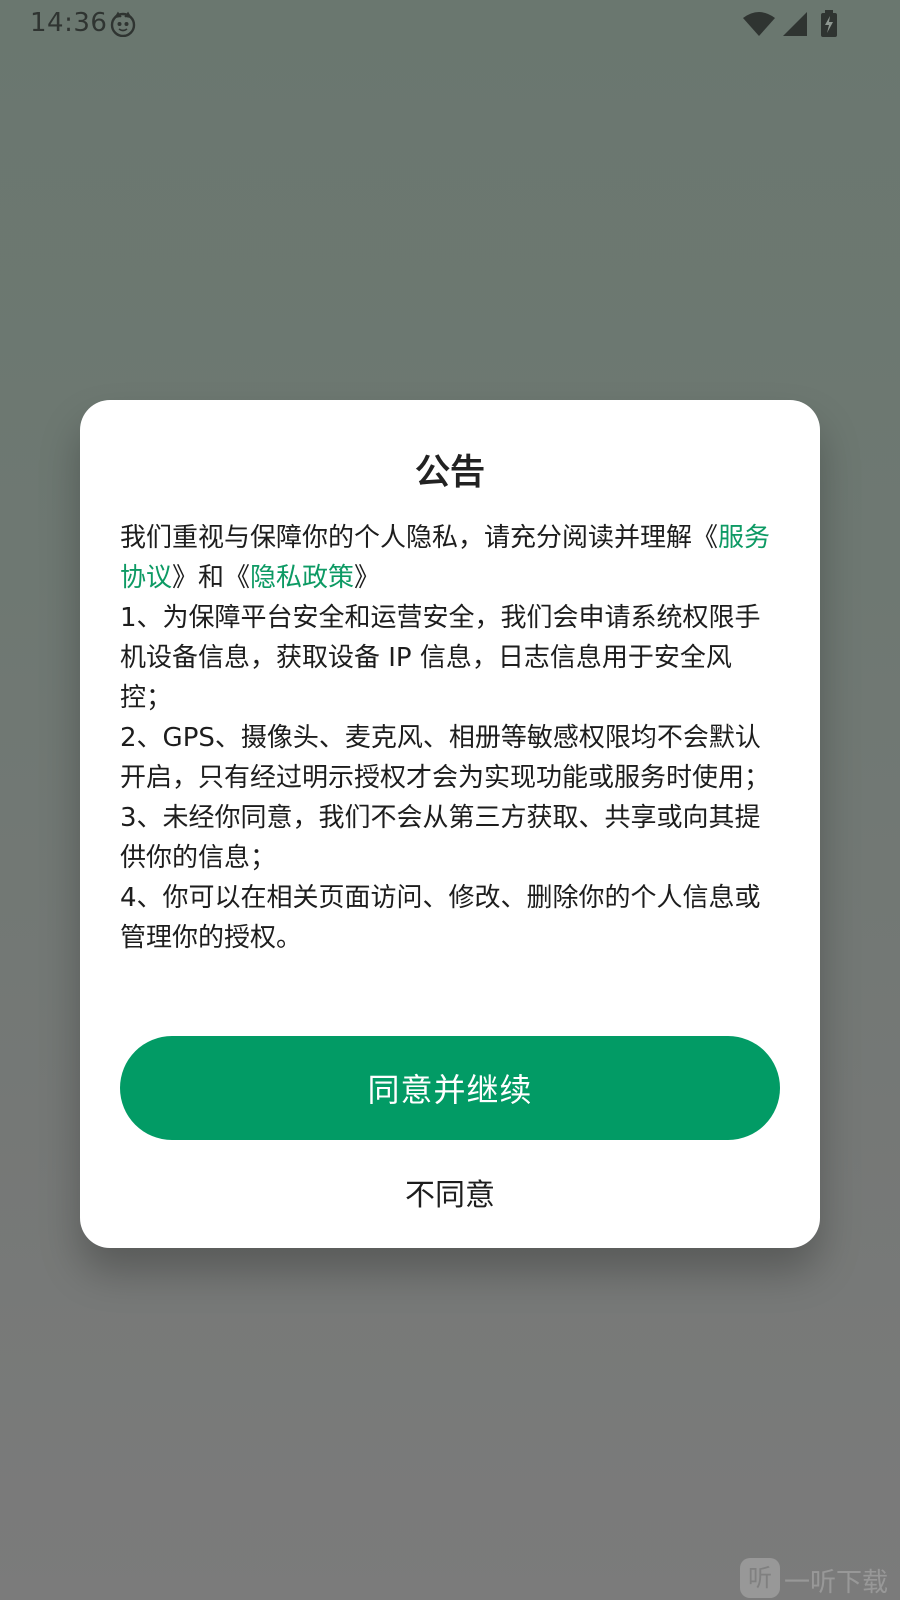 Image resolution: width=900 pixels, height=1600 pixels. I want to click on cat-app-icon, so click(123, 24).